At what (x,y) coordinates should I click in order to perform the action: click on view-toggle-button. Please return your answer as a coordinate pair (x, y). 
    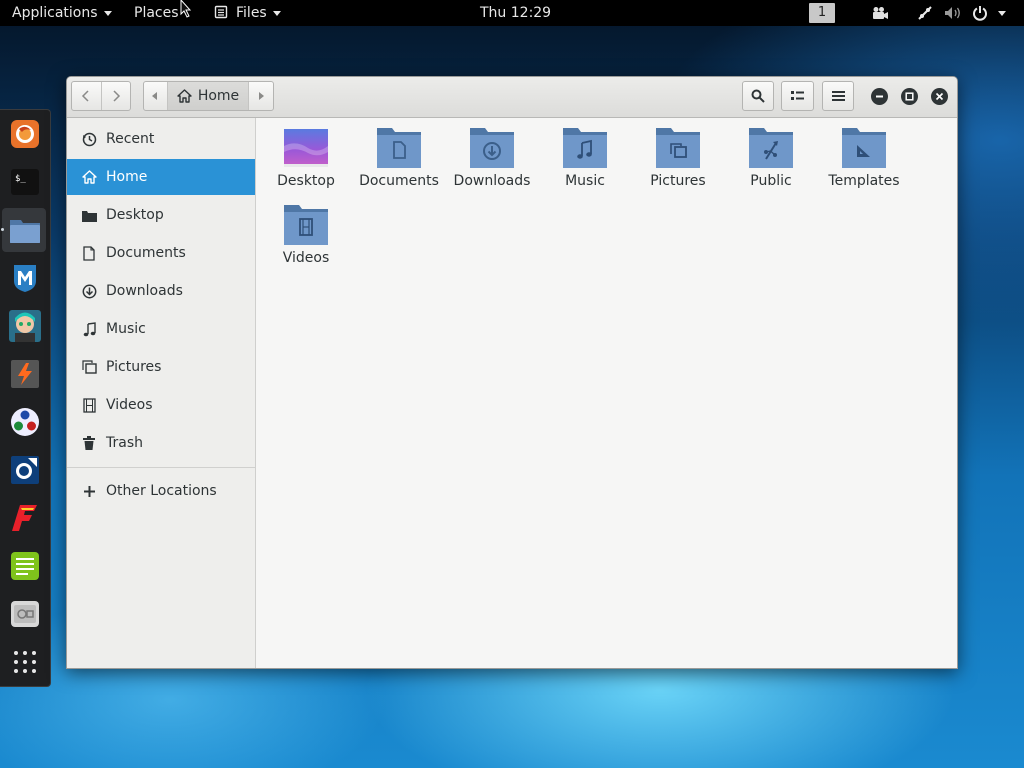
    Looking at the image, I should click on (797, 96).